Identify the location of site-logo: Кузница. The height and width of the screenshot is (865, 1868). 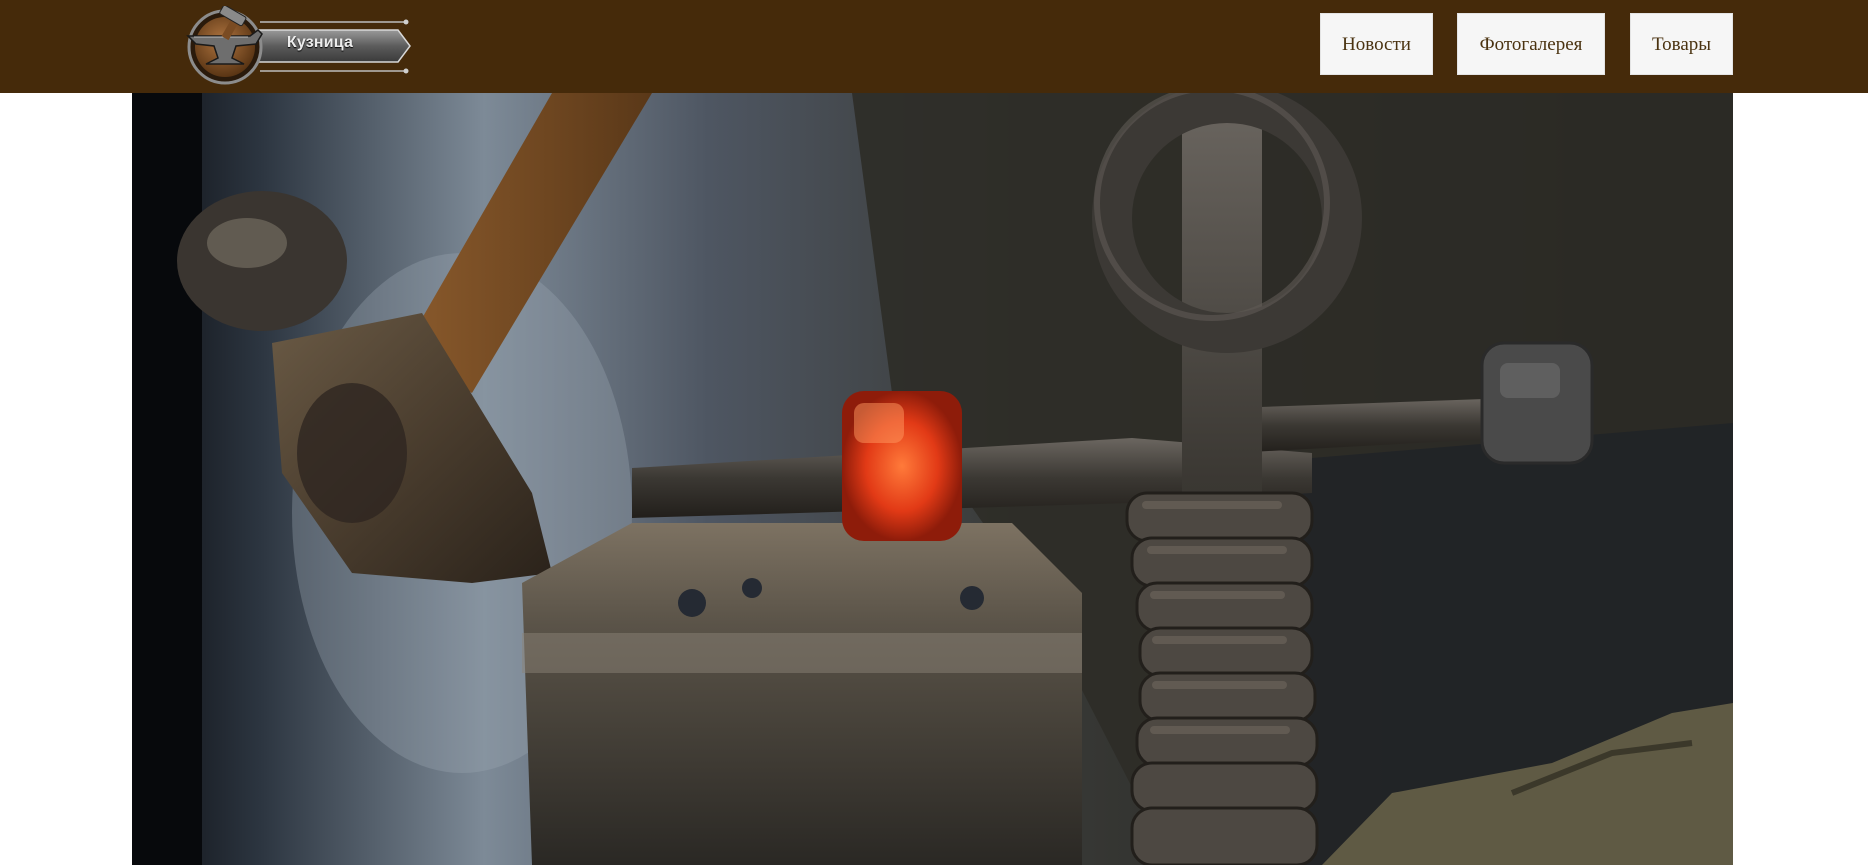
(292, 47).